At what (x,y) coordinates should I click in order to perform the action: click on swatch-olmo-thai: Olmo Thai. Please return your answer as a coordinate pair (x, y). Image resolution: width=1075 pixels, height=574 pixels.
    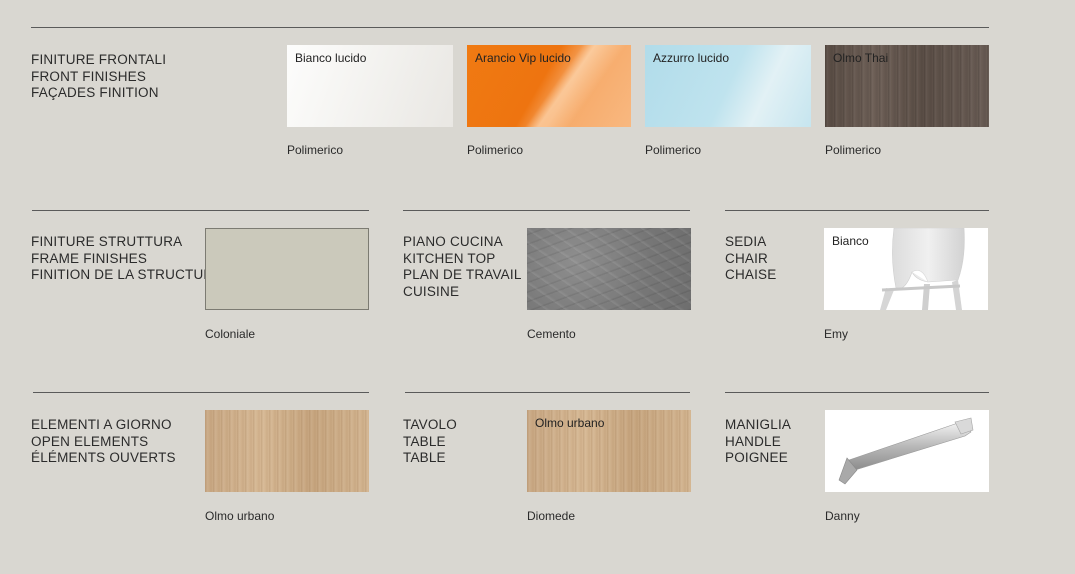
    Looking at the image, I should click on (907, 86).